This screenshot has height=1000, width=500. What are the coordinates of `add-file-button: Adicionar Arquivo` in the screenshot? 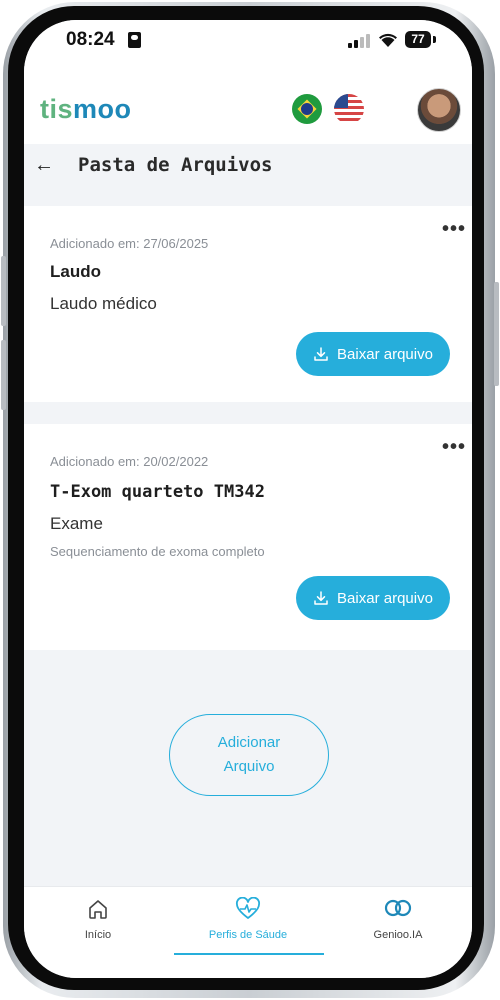 It's located at (249, 755).